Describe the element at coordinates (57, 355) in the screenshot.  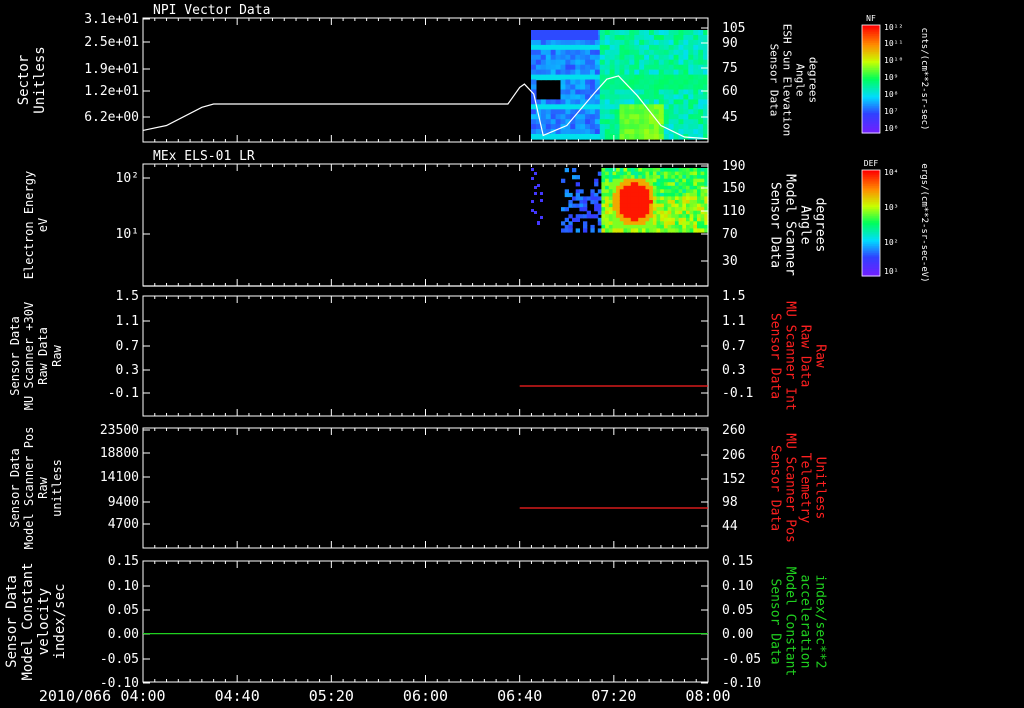
I see `y-axis-label: Raw` at that location.